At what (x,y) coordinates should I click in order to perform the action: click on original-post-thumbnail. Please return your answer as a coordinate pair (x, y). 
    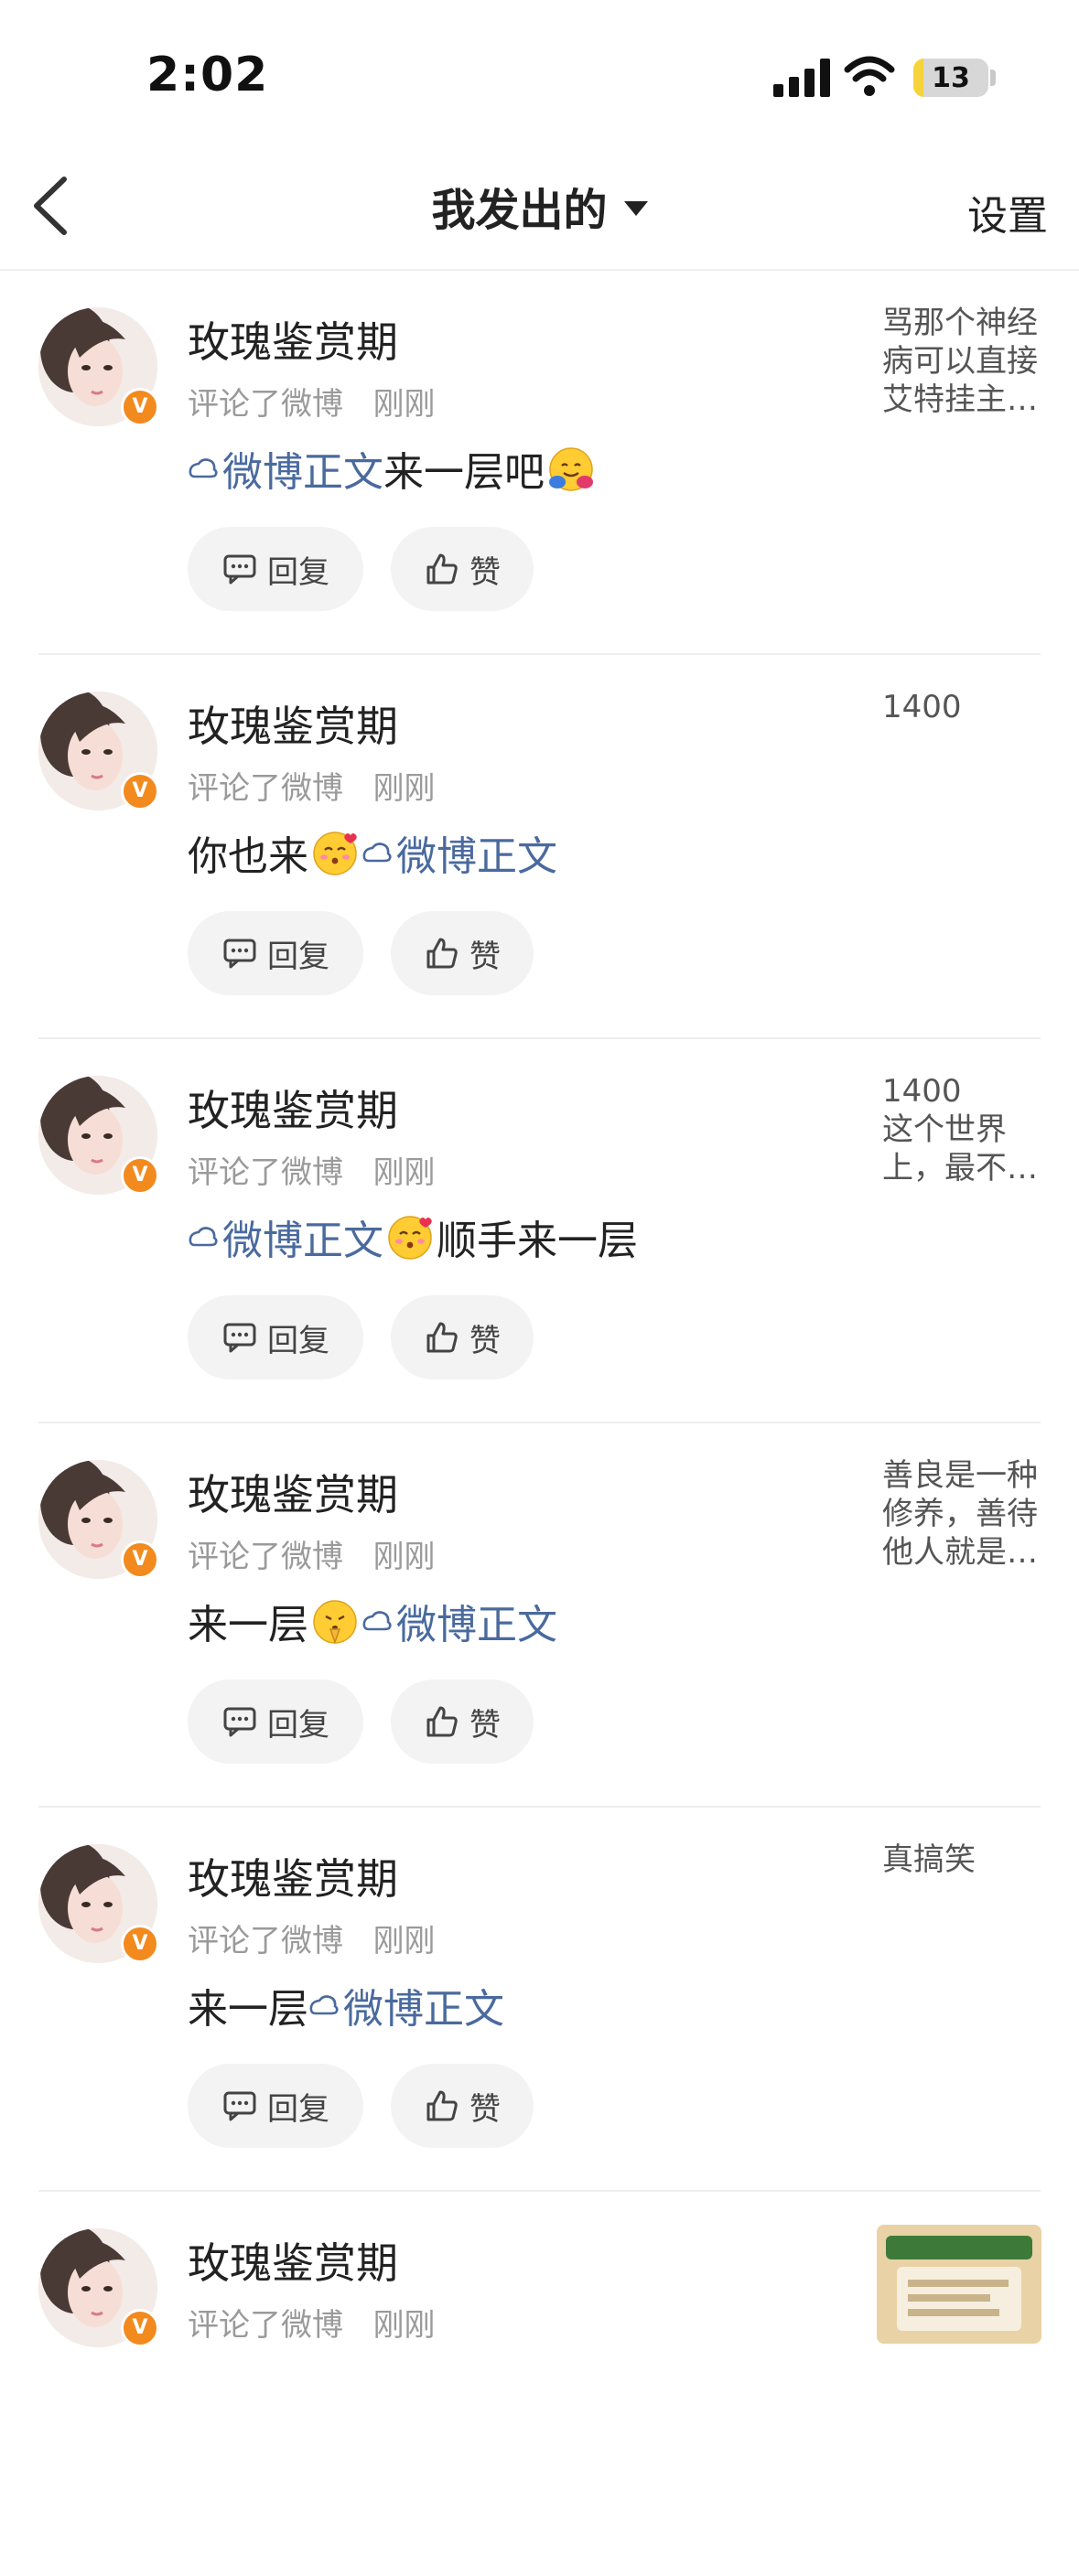
    Looking at the image, I should click on (959, 2285).